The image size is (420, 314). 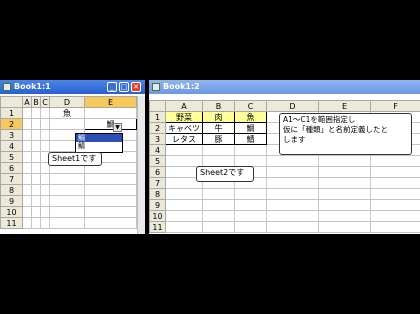 What do you see at coordinates (292, 172) in the screenshot?
I see `cell-d6` at bounding box center [292, 172].